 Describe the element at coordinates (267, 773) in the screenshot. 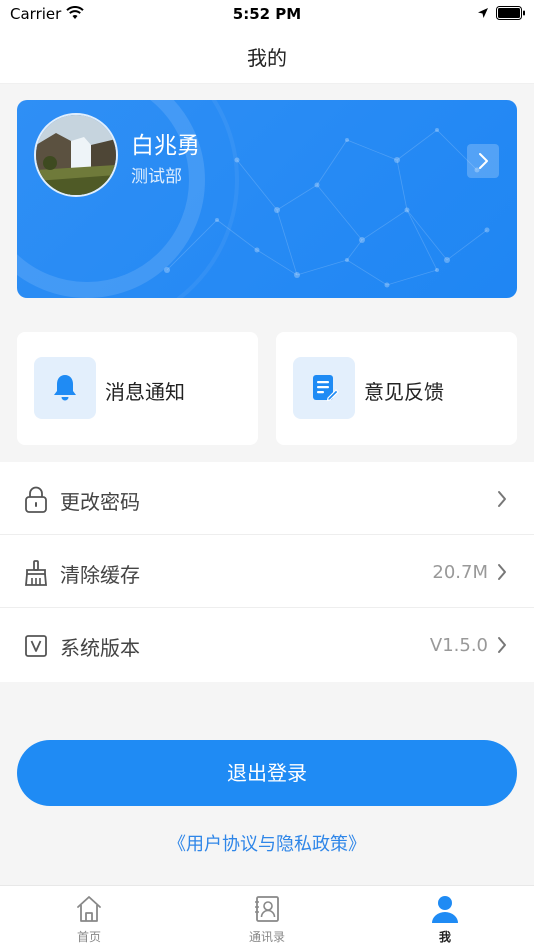

I see `logout-button: 退出登录` at that location.